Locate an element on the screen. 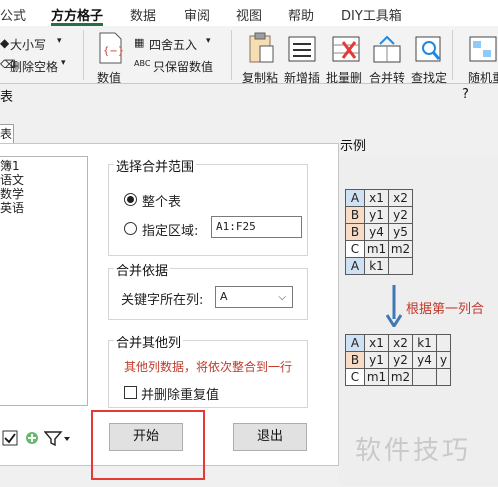 The height and width of the screenshot is (487, 498). help-button: ? is located at coordinates (465, 94).